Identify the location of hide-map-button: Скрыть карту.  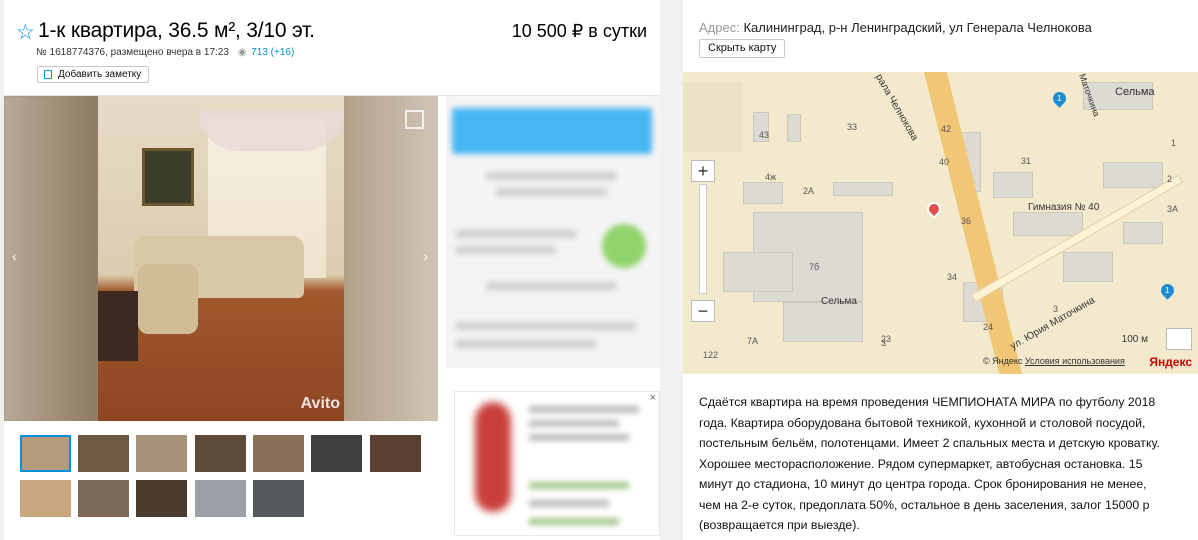
(742, 48).